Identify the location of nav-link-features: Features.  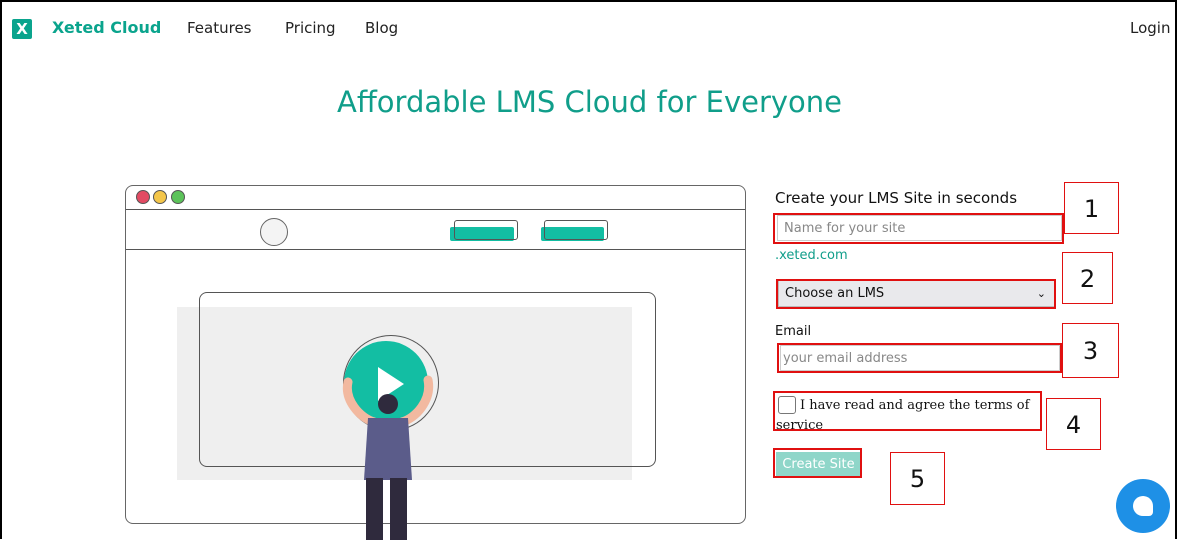
(219, 28).